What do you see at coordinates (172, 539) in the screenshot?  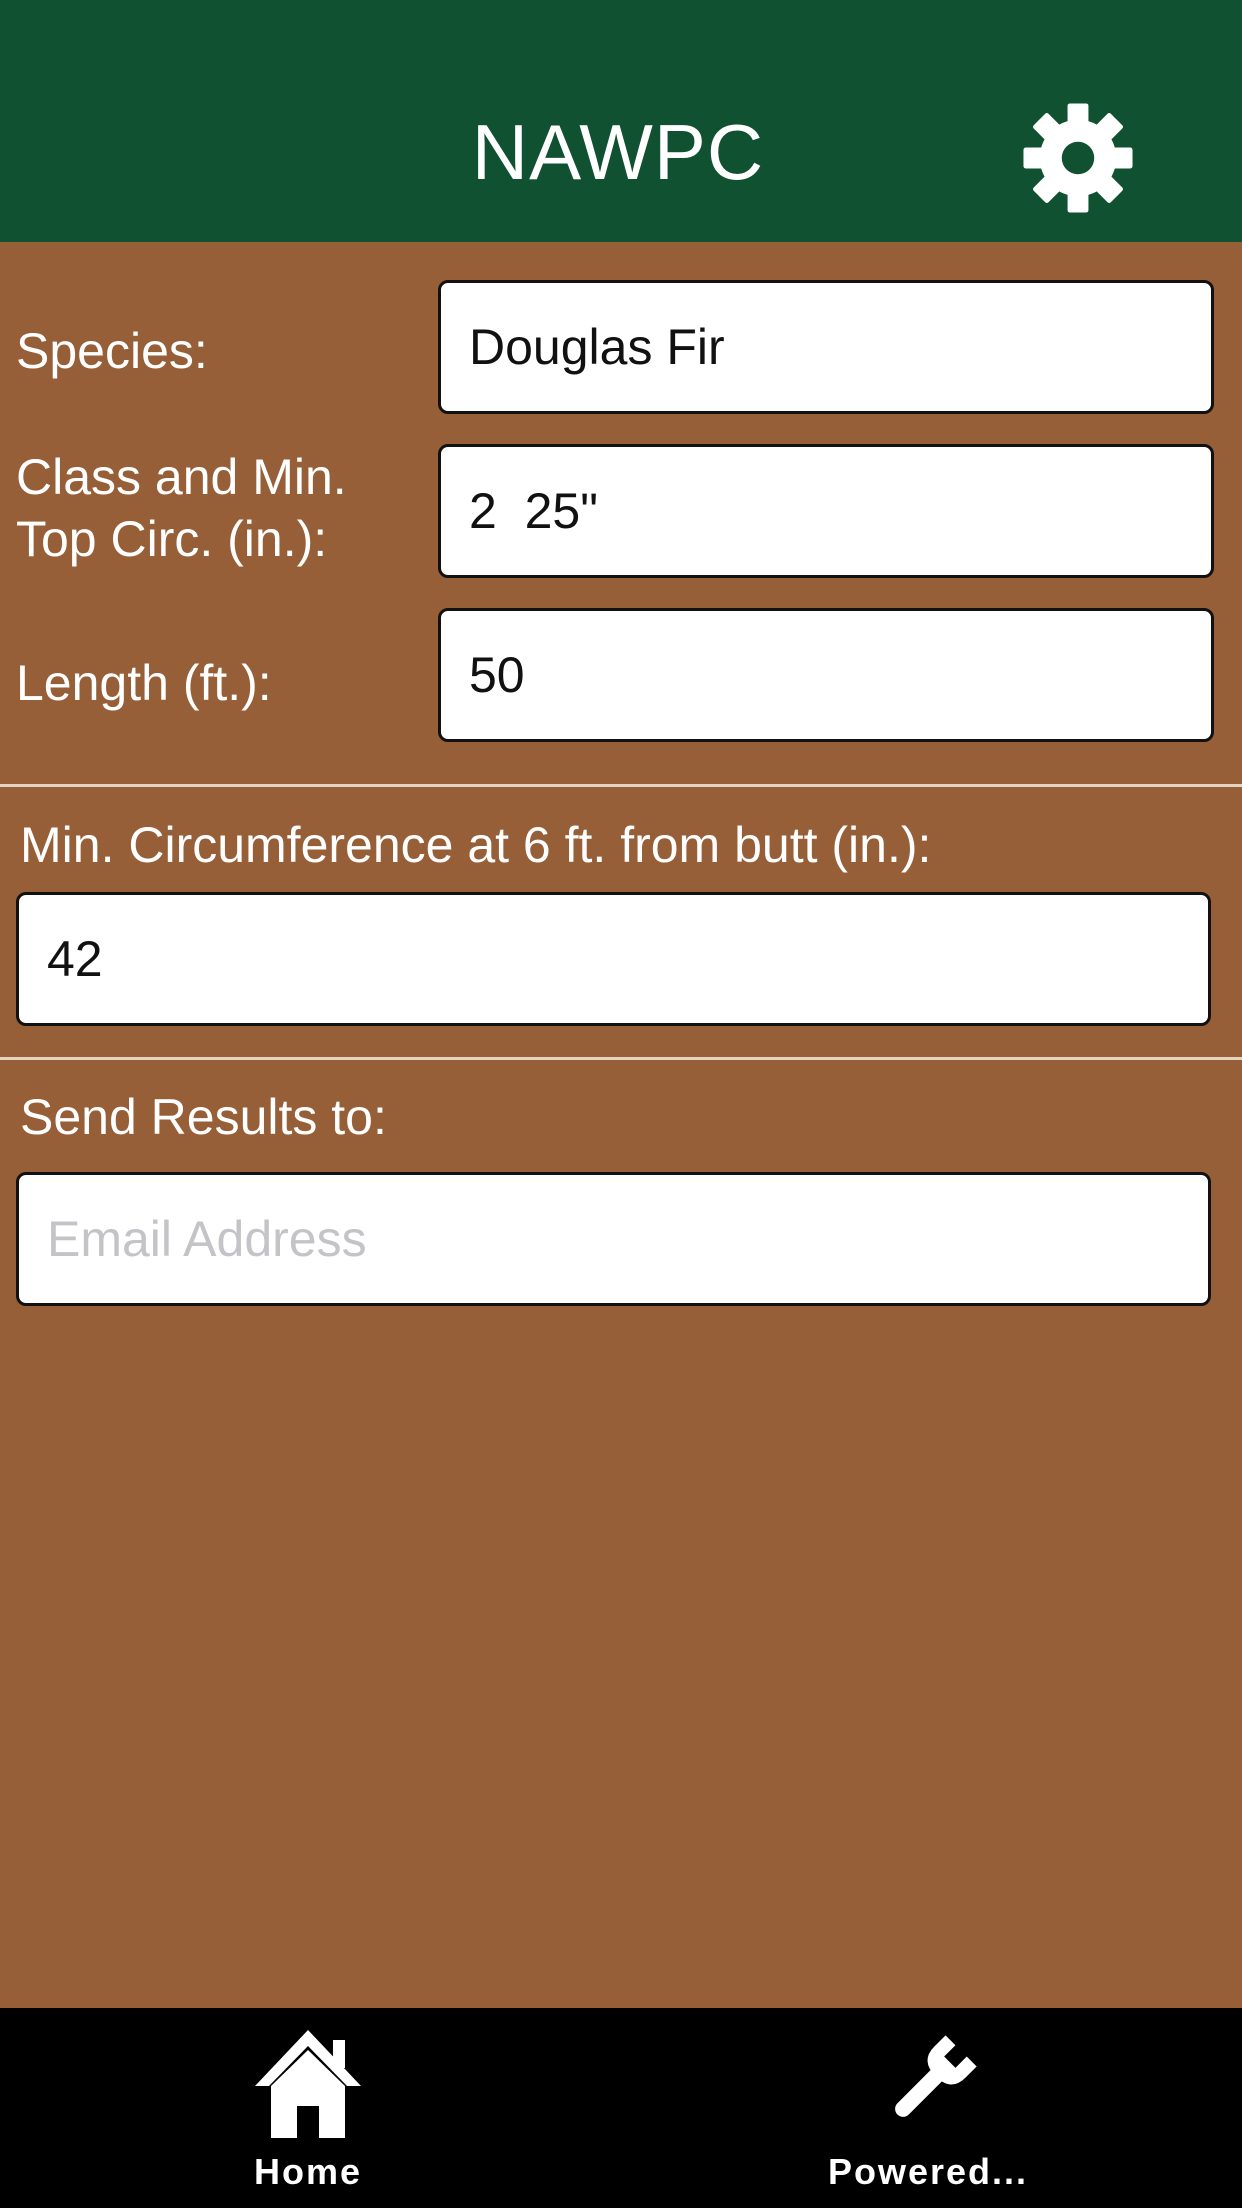 I see `class-label-line2: Top Circ. (in.):` at bounding box center [172, 539].